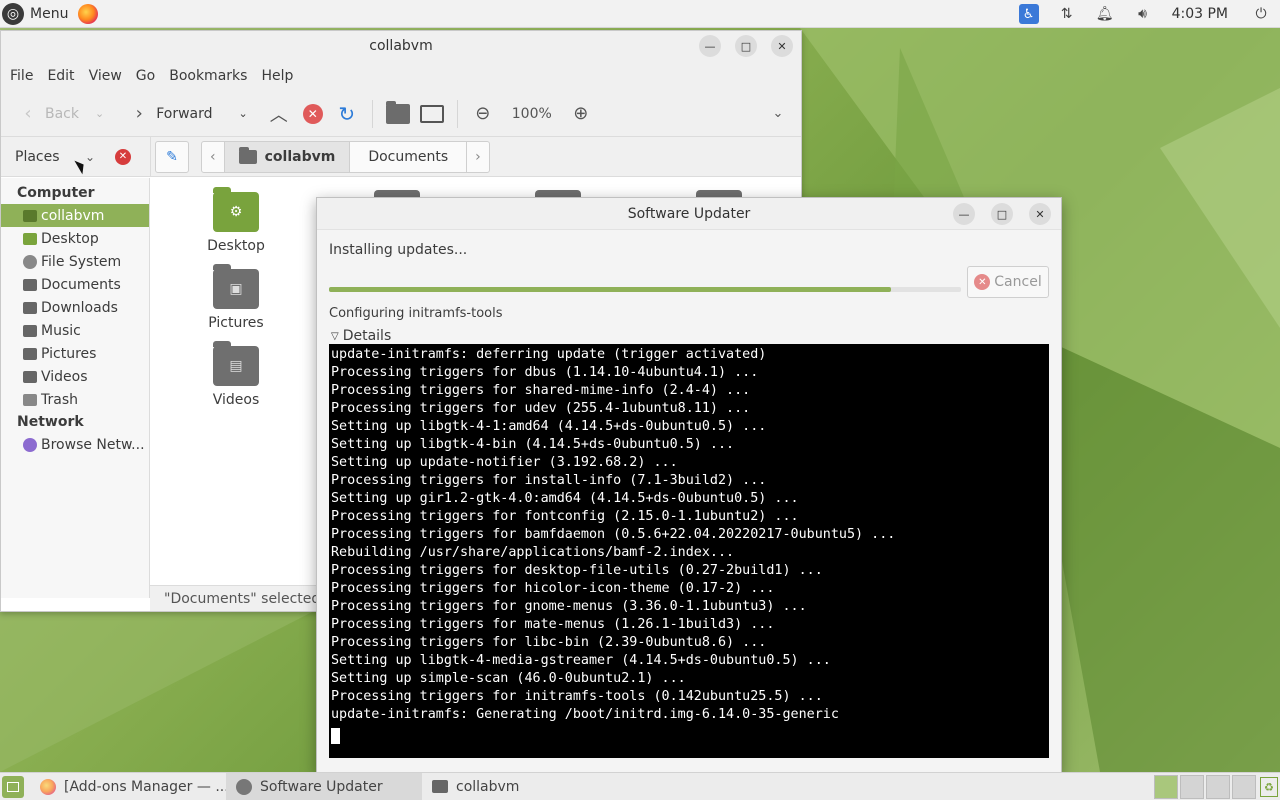  I want to click on sidebar-item-videos: Videos, so click(75, 376).